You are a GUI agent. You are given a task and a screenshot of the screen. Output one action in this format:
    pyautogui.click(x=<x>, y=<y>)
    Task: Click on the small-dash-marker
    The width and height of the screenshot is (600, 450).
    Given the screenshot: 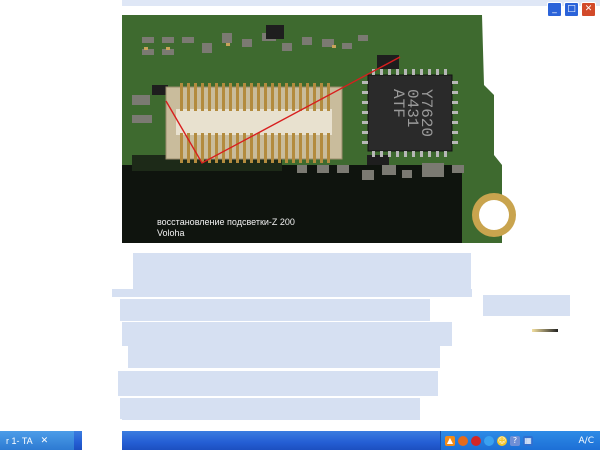 What is the action you would take?
    pyautogui.click(x=545, y=330)
    